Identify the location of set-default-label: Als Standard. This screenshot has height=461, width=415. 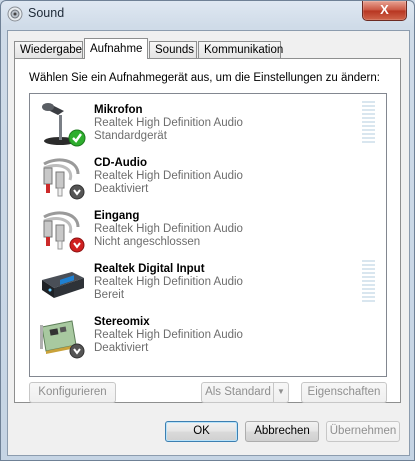
(238, 392).